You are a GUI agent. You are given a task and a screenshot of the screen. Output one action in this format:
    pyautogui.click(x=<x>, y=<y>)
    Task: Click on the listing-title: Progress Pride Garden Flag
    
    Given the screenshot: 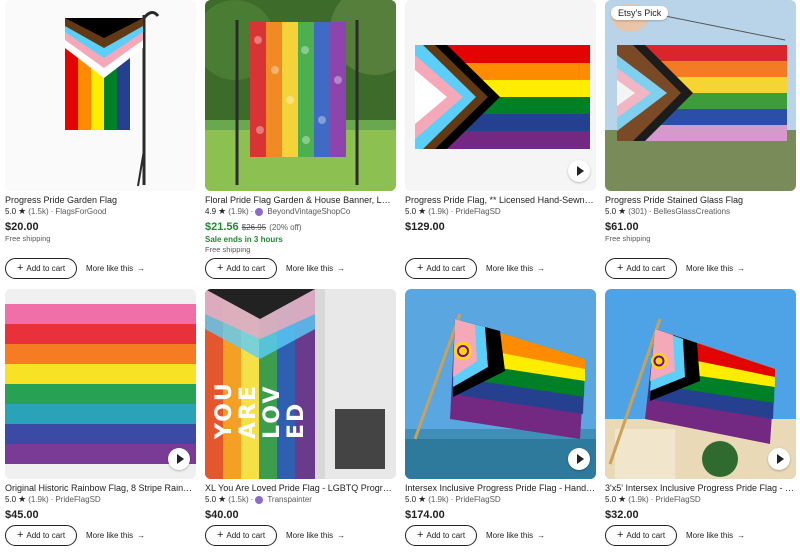 What is the action you would take?
    pyautogui.click(x=100, y=200)
    